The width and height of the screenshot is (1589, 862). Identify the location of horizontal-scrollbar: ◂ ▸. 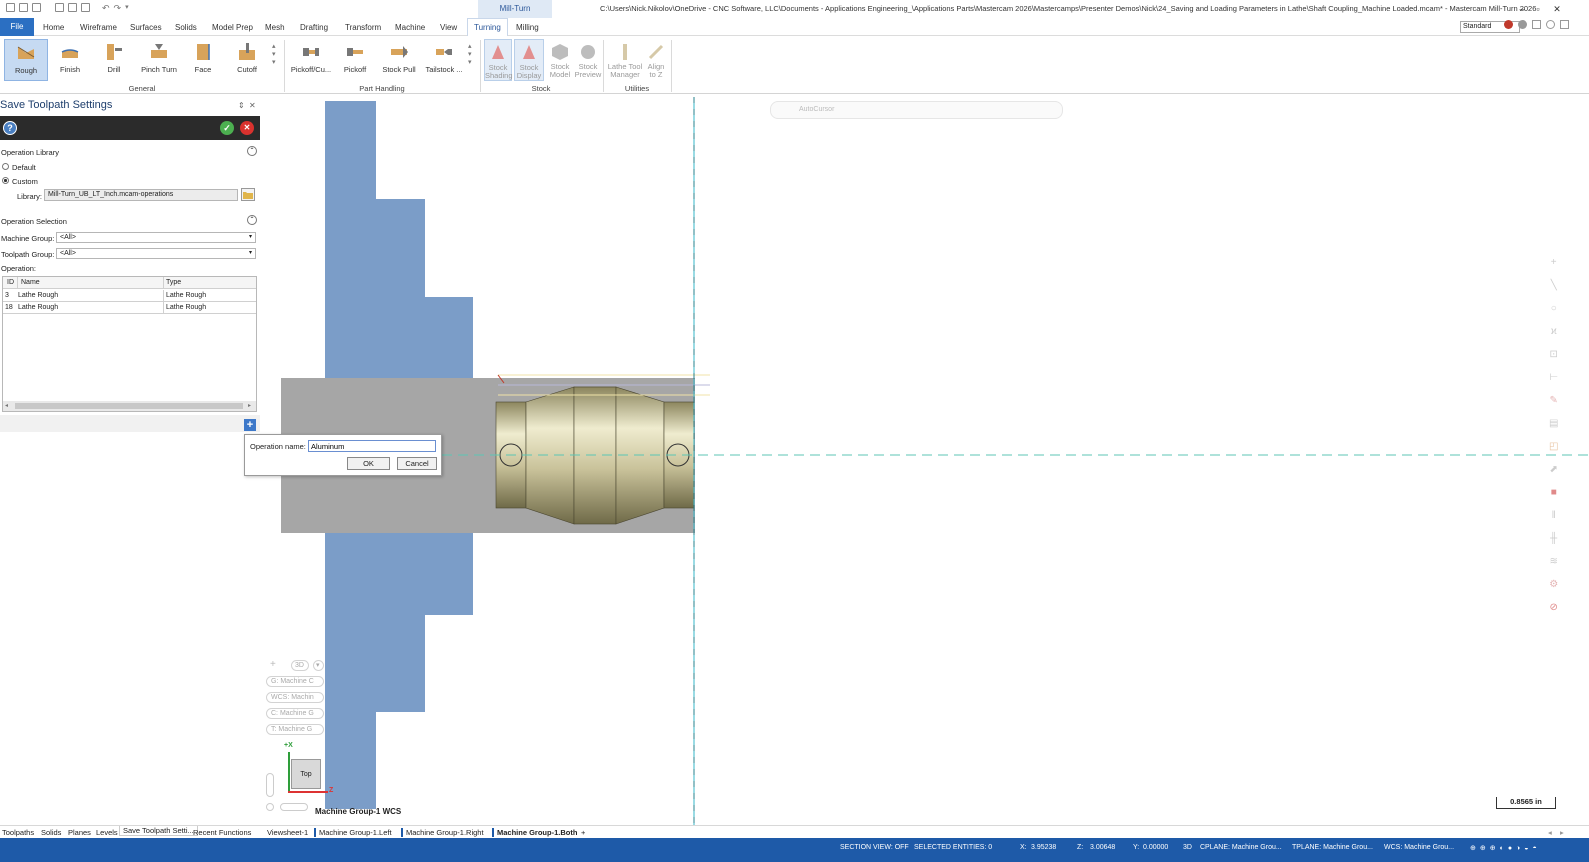
(129, 406).